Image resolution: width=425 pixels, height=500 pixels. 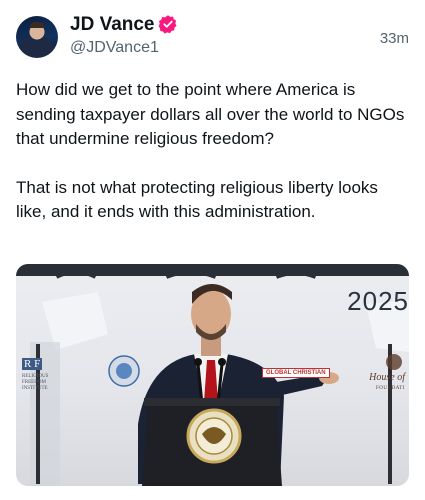 I want to click on sponsor-logo-text: House of, so click(x=387, y=377).